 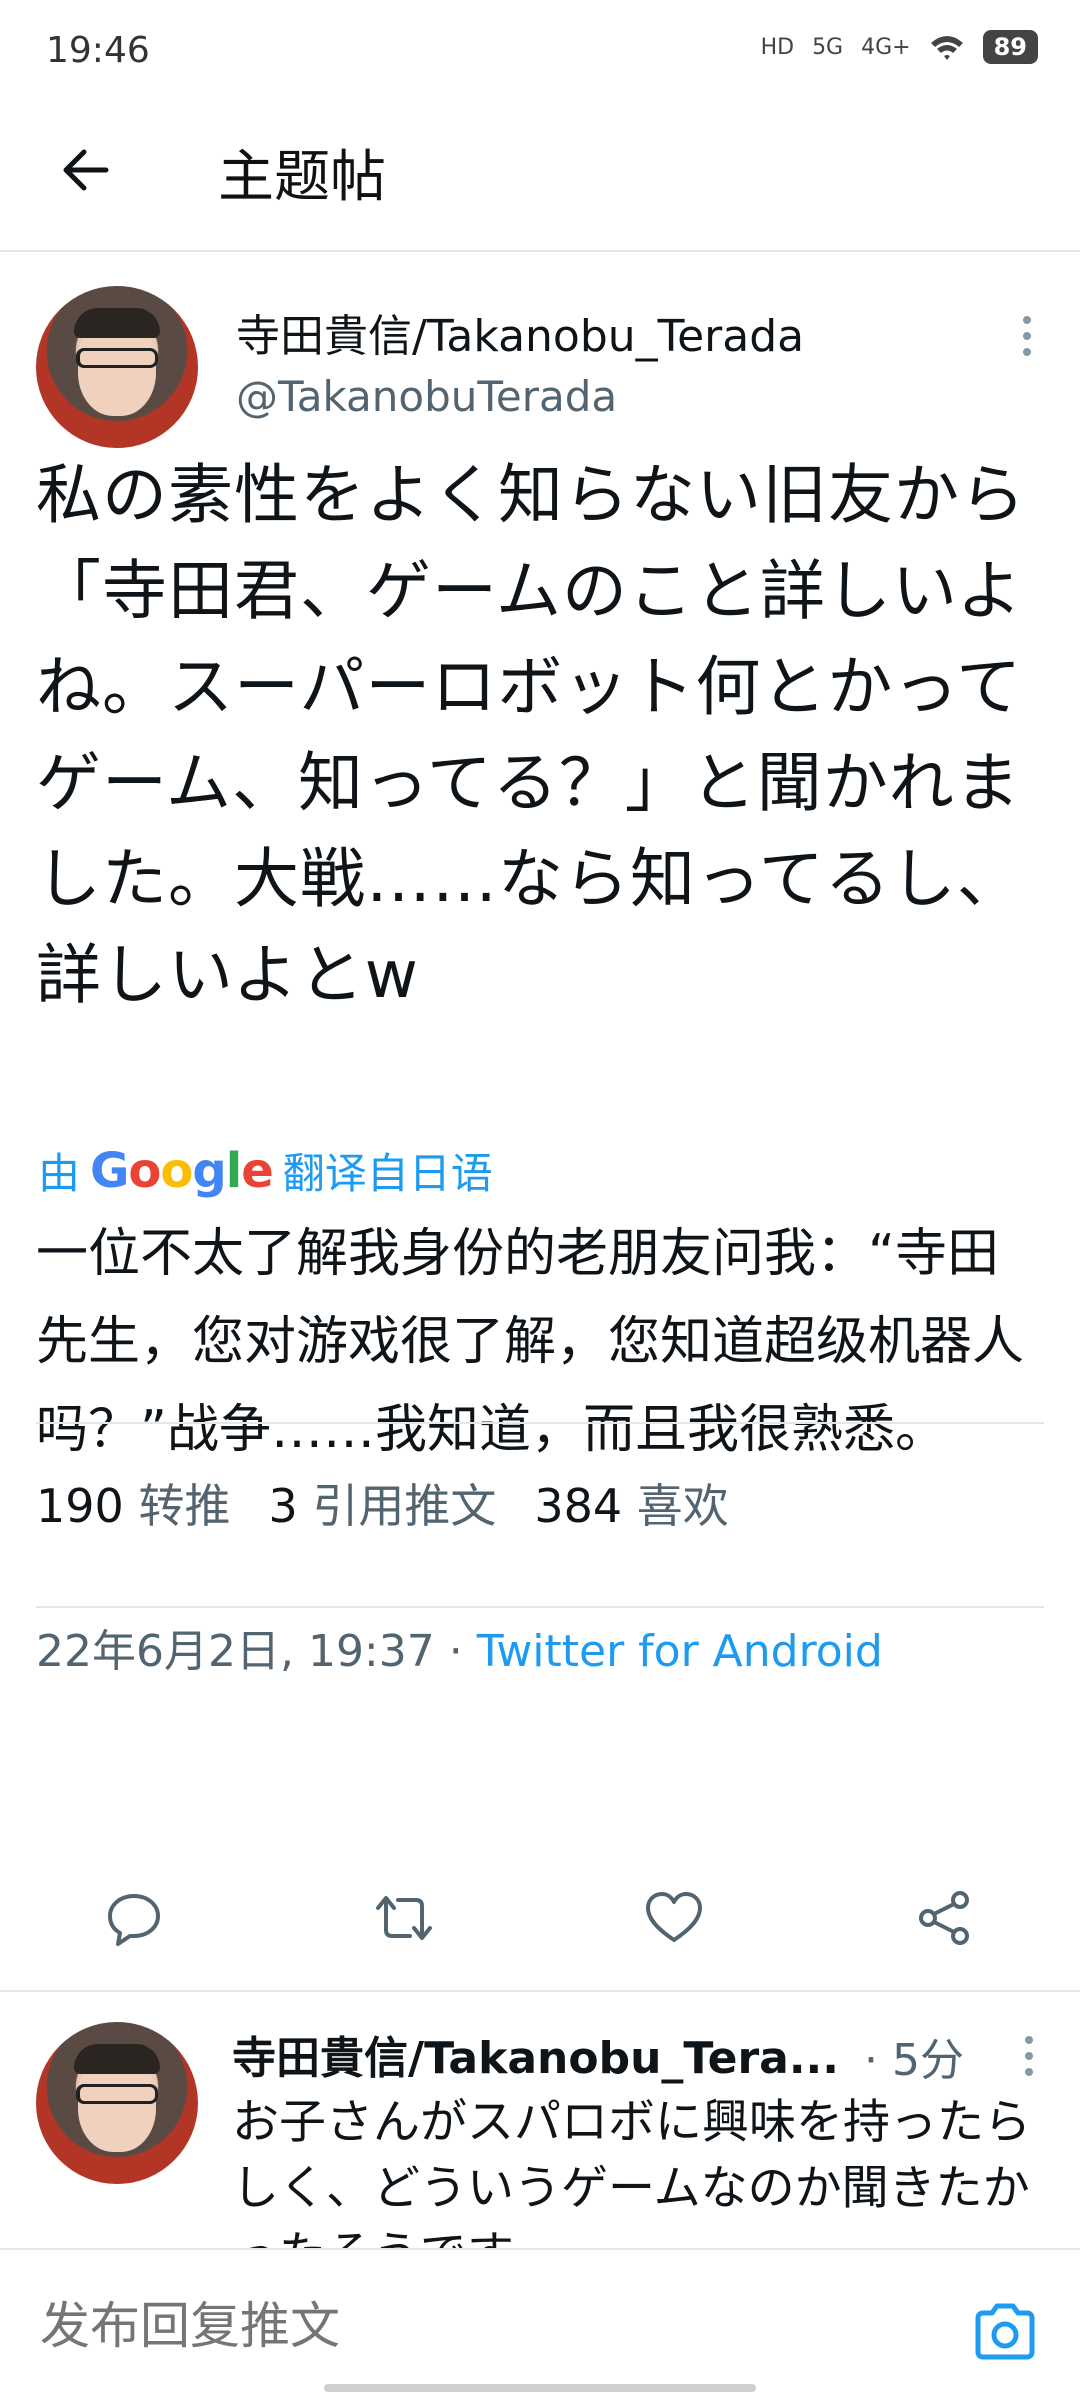 I want to click on home-indicator, so click(x=540, y=2388).